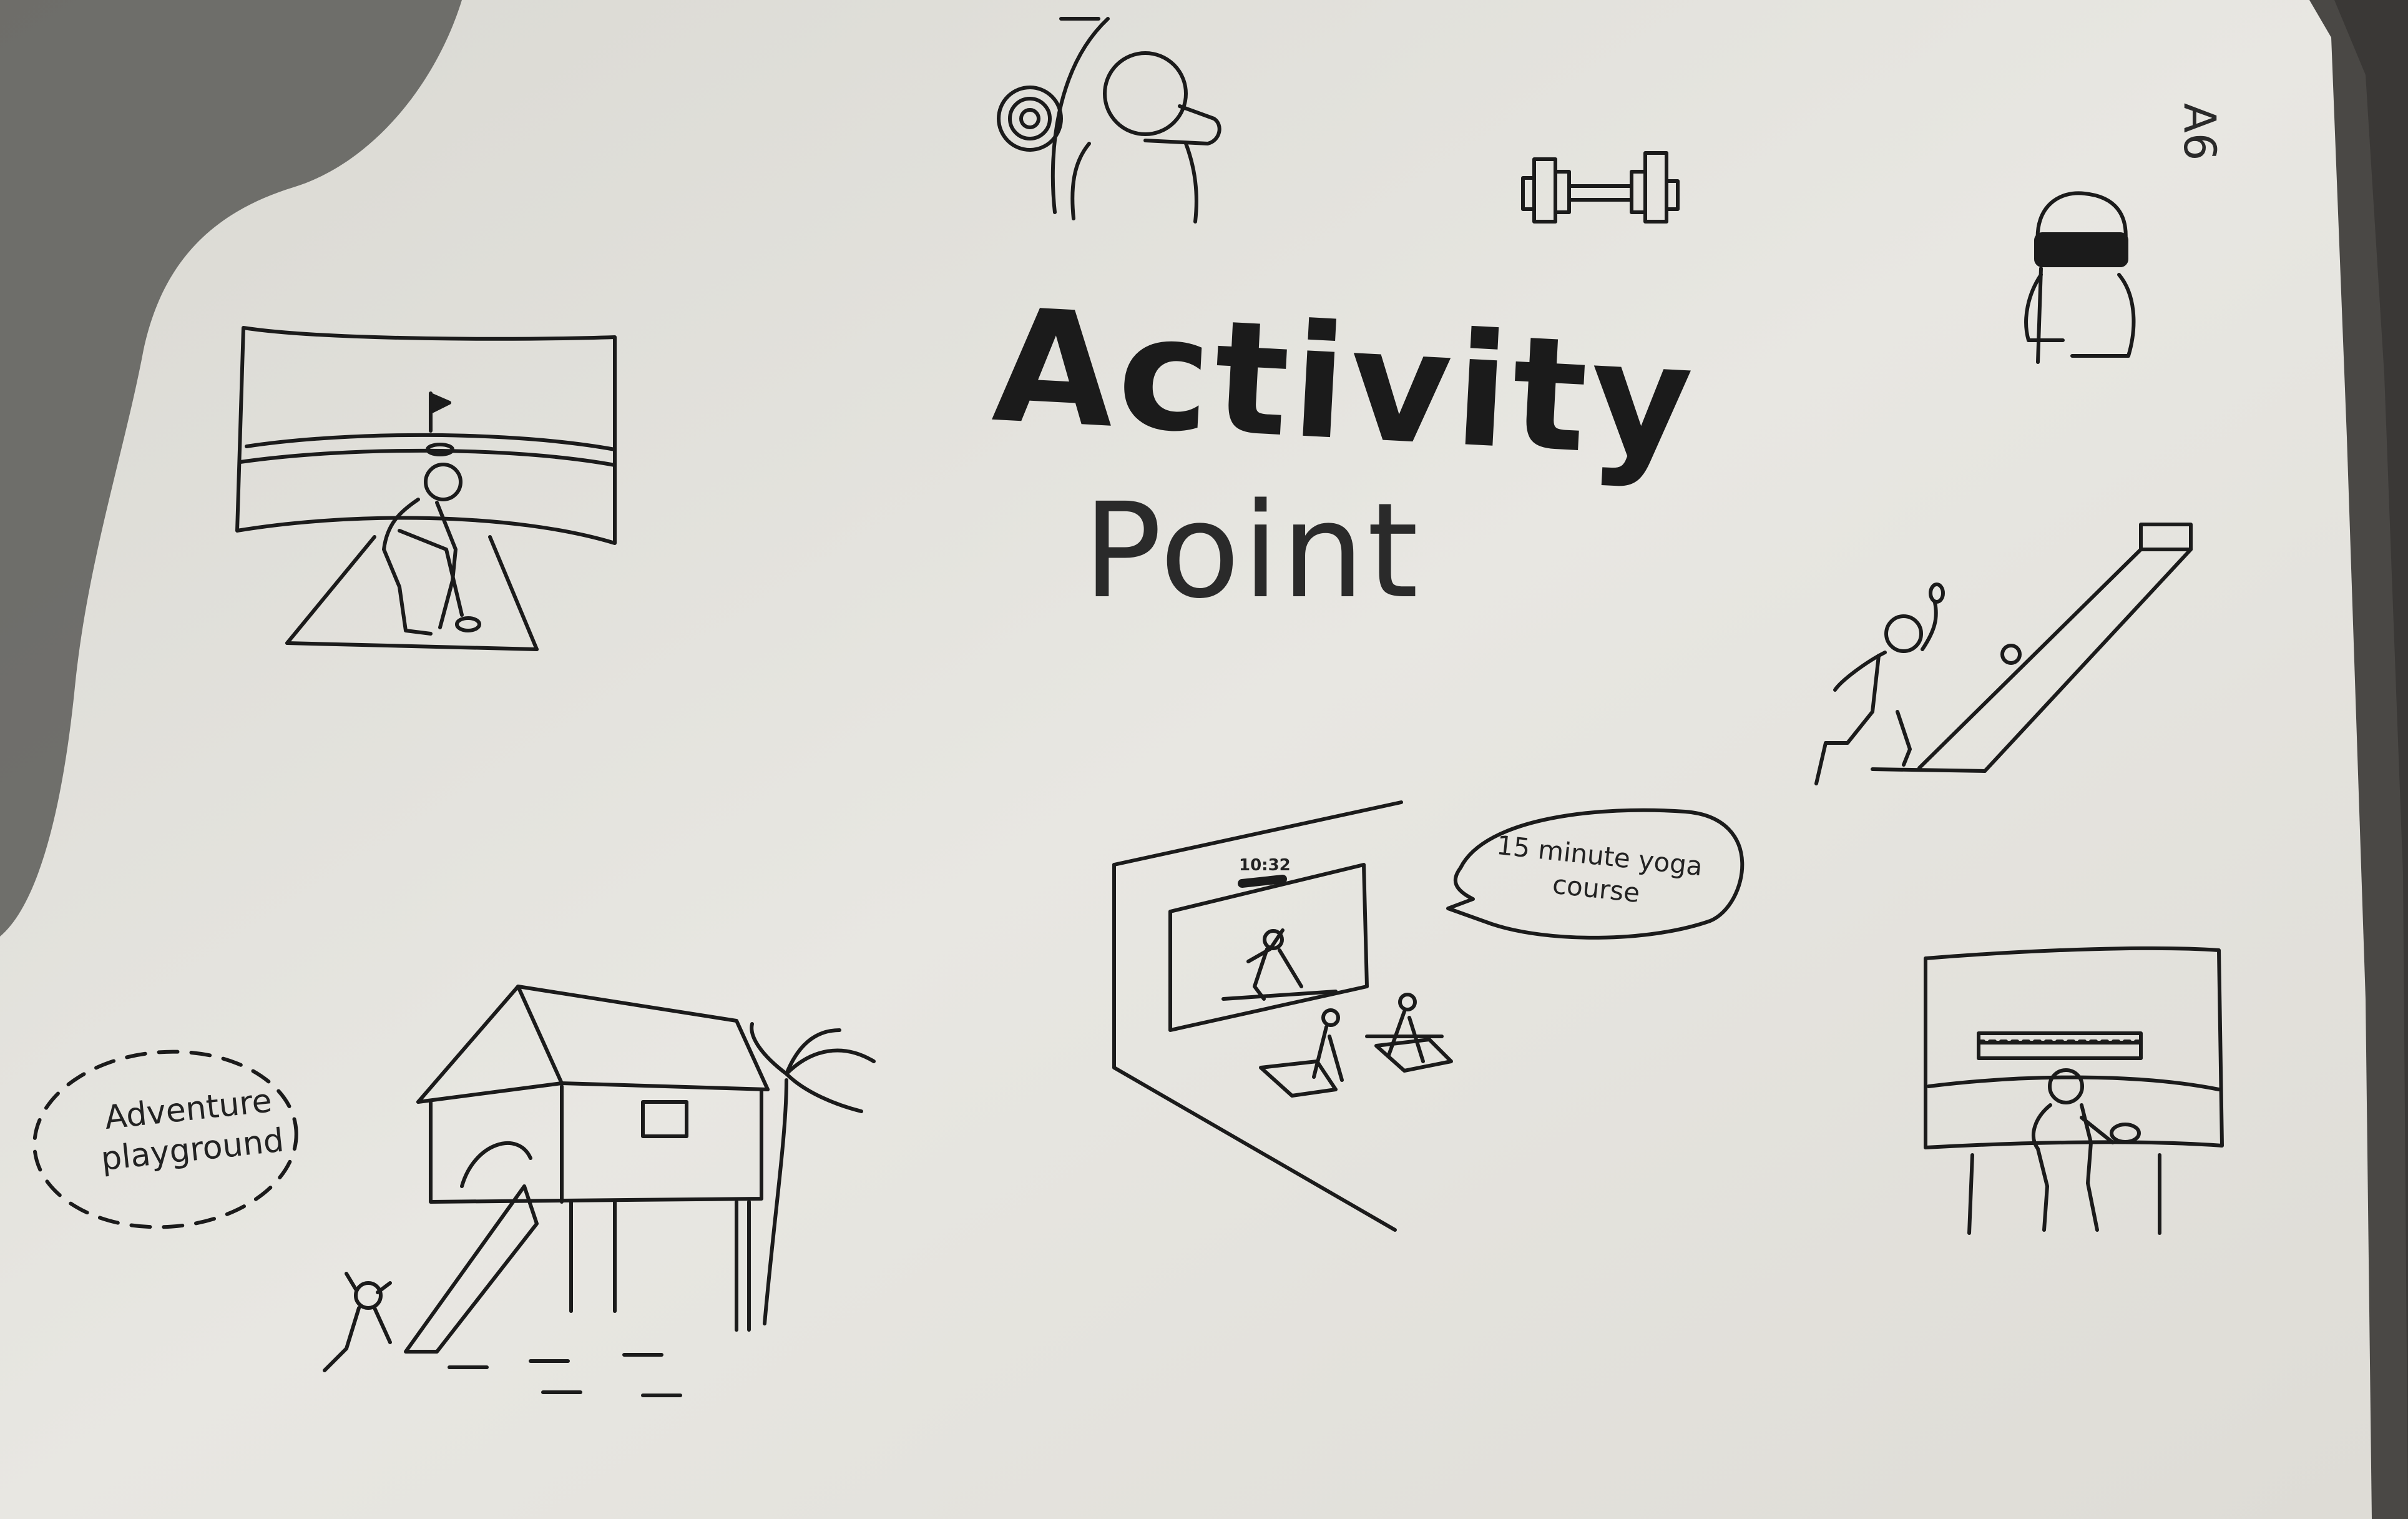  I want to click on page-mark: A6, so click(2199, 132).